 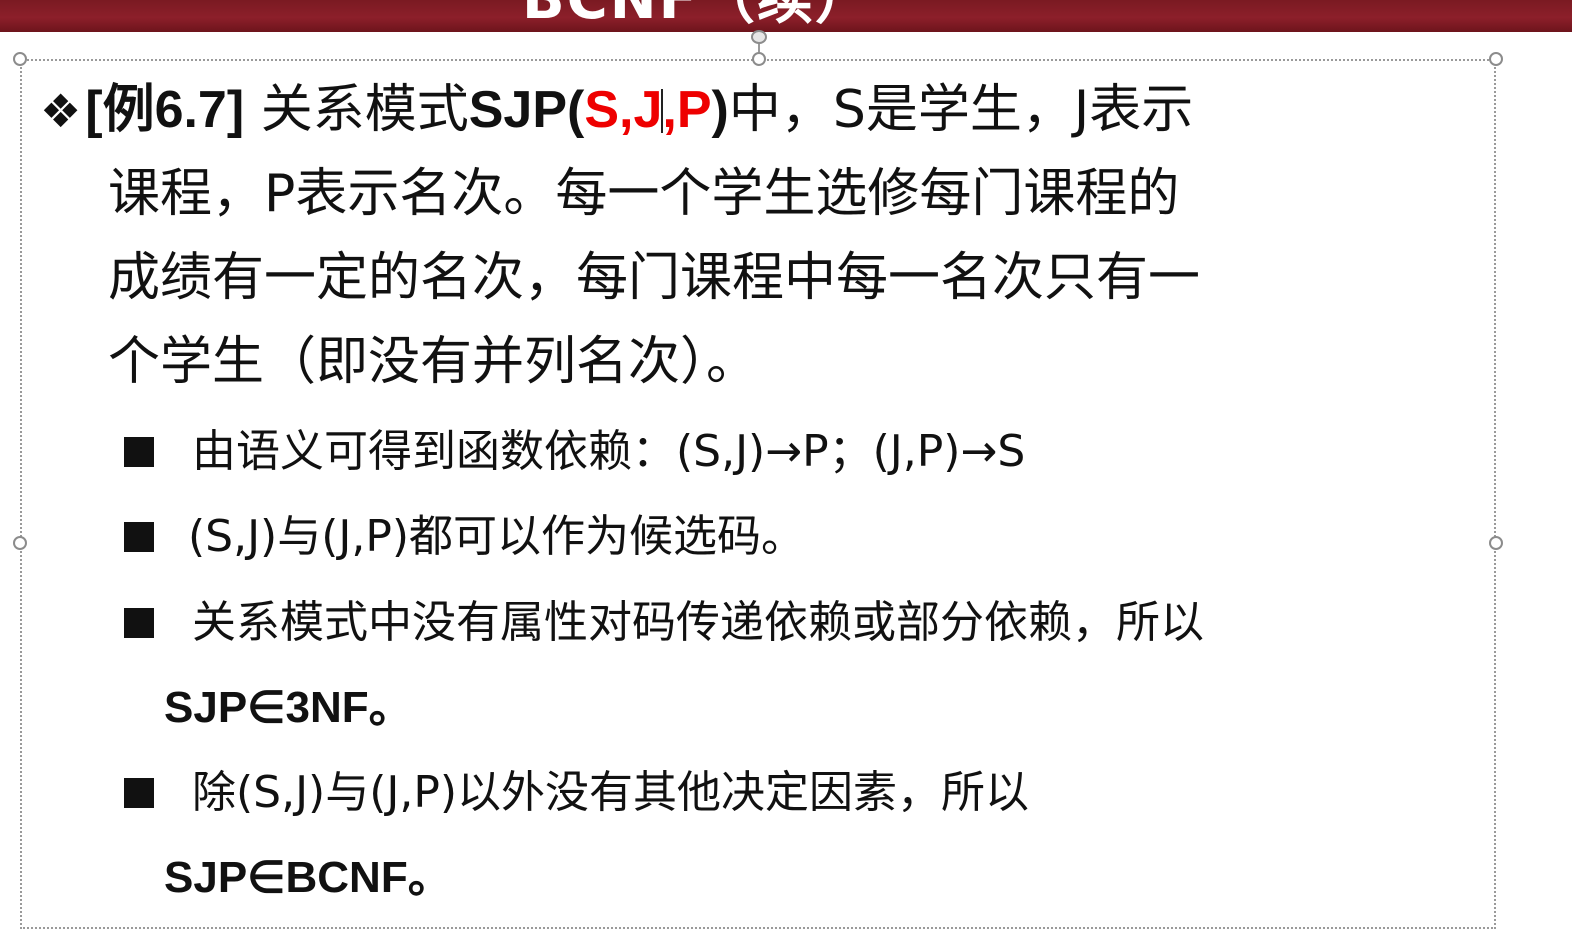 I want to click on point-2-text: (S,J)与(J,P)都可以作为候选码。, so click(x=497, y=536).